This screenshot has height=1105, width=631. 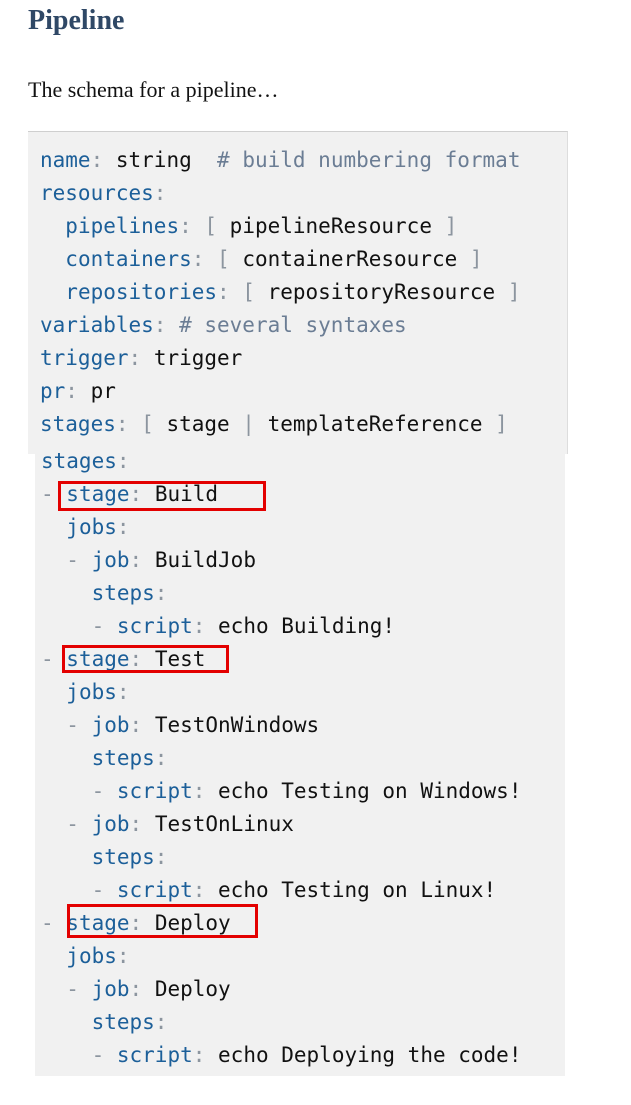 I want to click on code-line-containers: containers: [ containerResource ], so click(x=274, y=259).